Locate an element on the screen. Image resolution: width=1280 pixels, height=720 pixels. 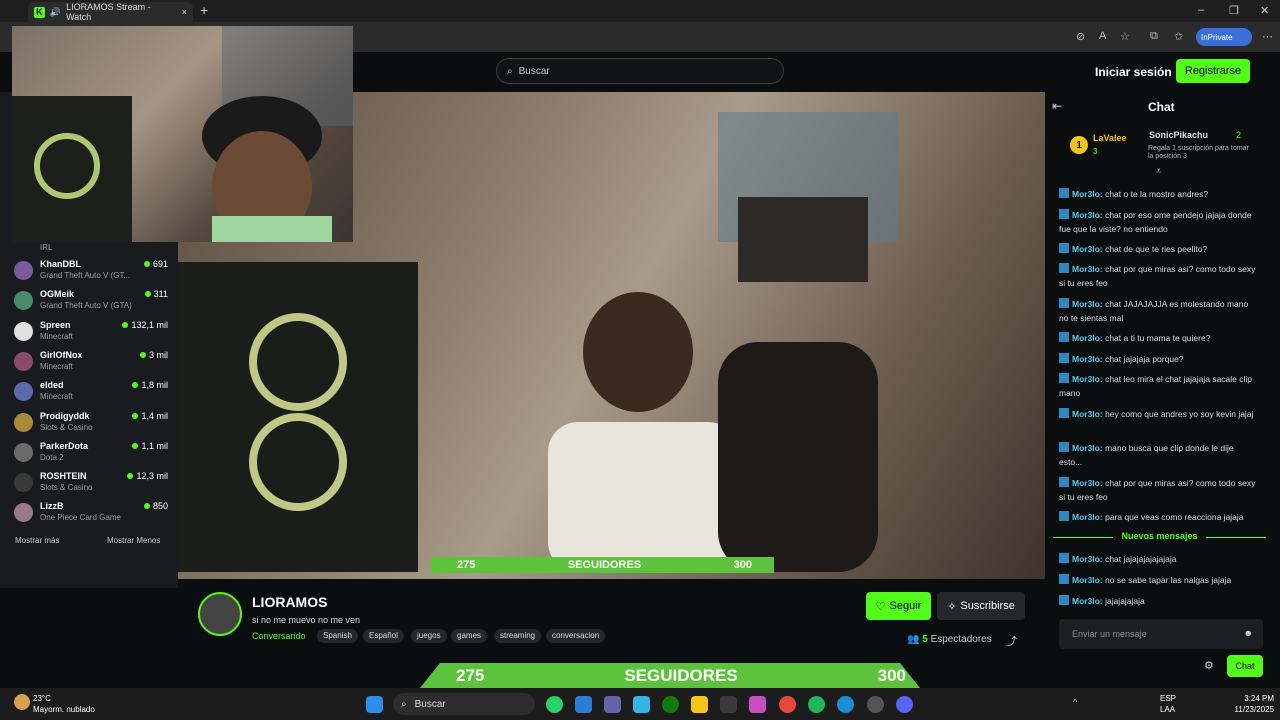
weather-widget: 23°C Mayorm. nublado is located at coordinates (64, 704).